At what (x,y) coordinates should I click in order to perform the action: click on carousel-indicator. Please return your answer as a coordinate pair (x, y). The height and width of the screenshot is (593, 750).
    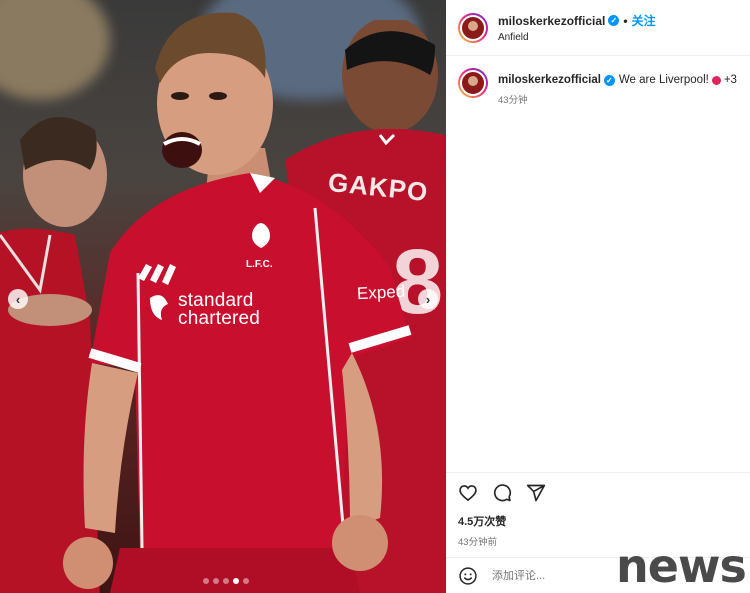
    Looking at the image, I should click on (226, 581).